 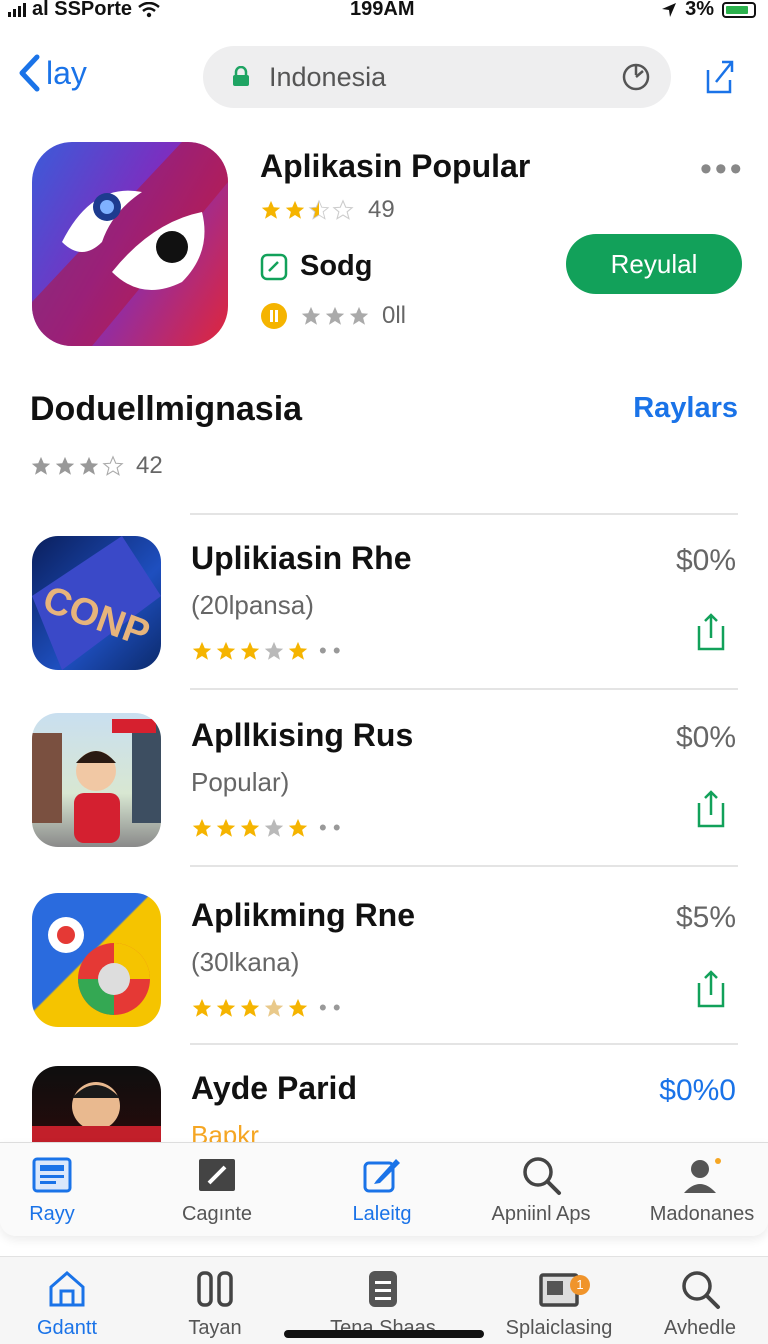 I want to click on app-price: $0%0, so click(x=697, y=1090).